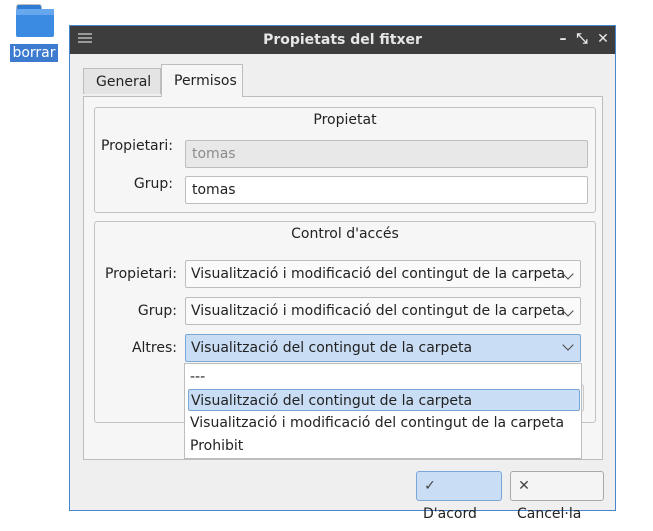 The height and width of the screenshot is (531, 653). What do you see at coordinates (122, 81) in the screenshot?
I see `tab-general: General` at bounding box center [122, 81].